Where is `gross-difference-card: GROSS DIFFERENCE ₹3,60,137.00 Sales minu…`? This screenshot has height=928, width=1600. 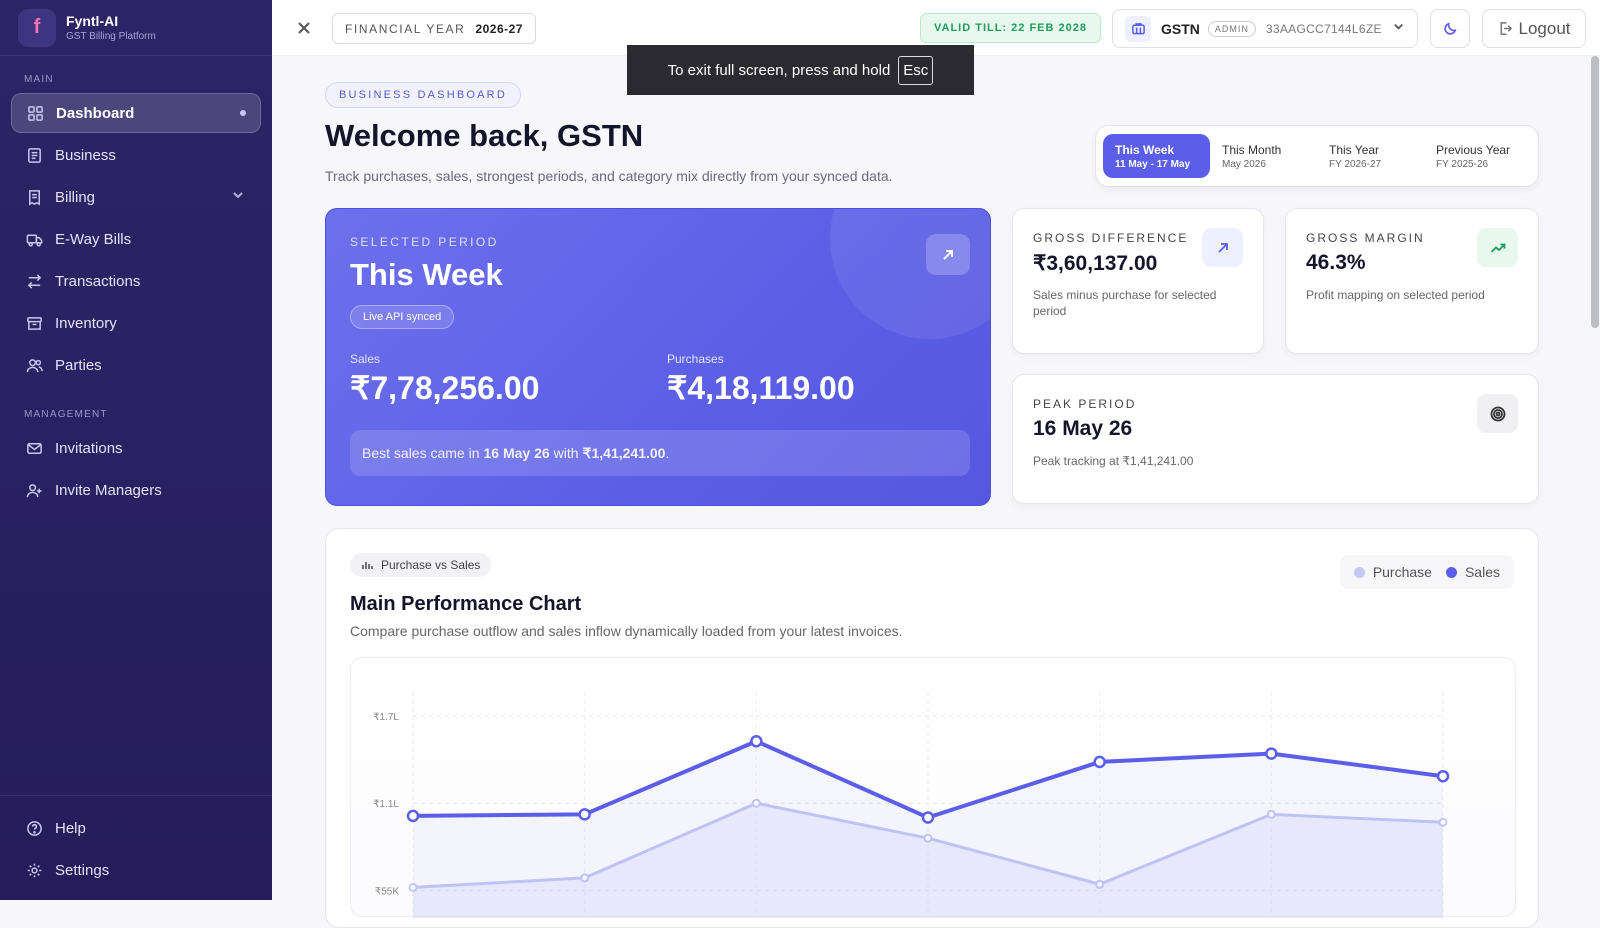 gross-difference-card: GROSS DIFFERENCE ₹3,60,137.00 Sales minu… is located at coordinates (1138, 281).